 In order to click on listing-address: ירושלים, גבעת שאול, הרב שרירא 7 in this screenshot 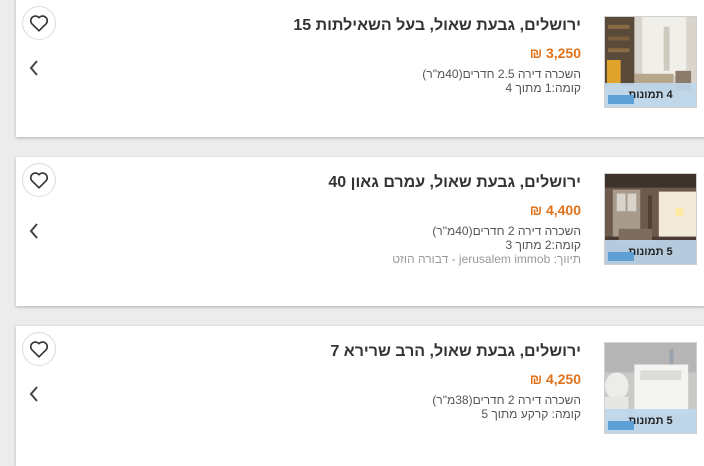, I will do `click(331, 352)`.